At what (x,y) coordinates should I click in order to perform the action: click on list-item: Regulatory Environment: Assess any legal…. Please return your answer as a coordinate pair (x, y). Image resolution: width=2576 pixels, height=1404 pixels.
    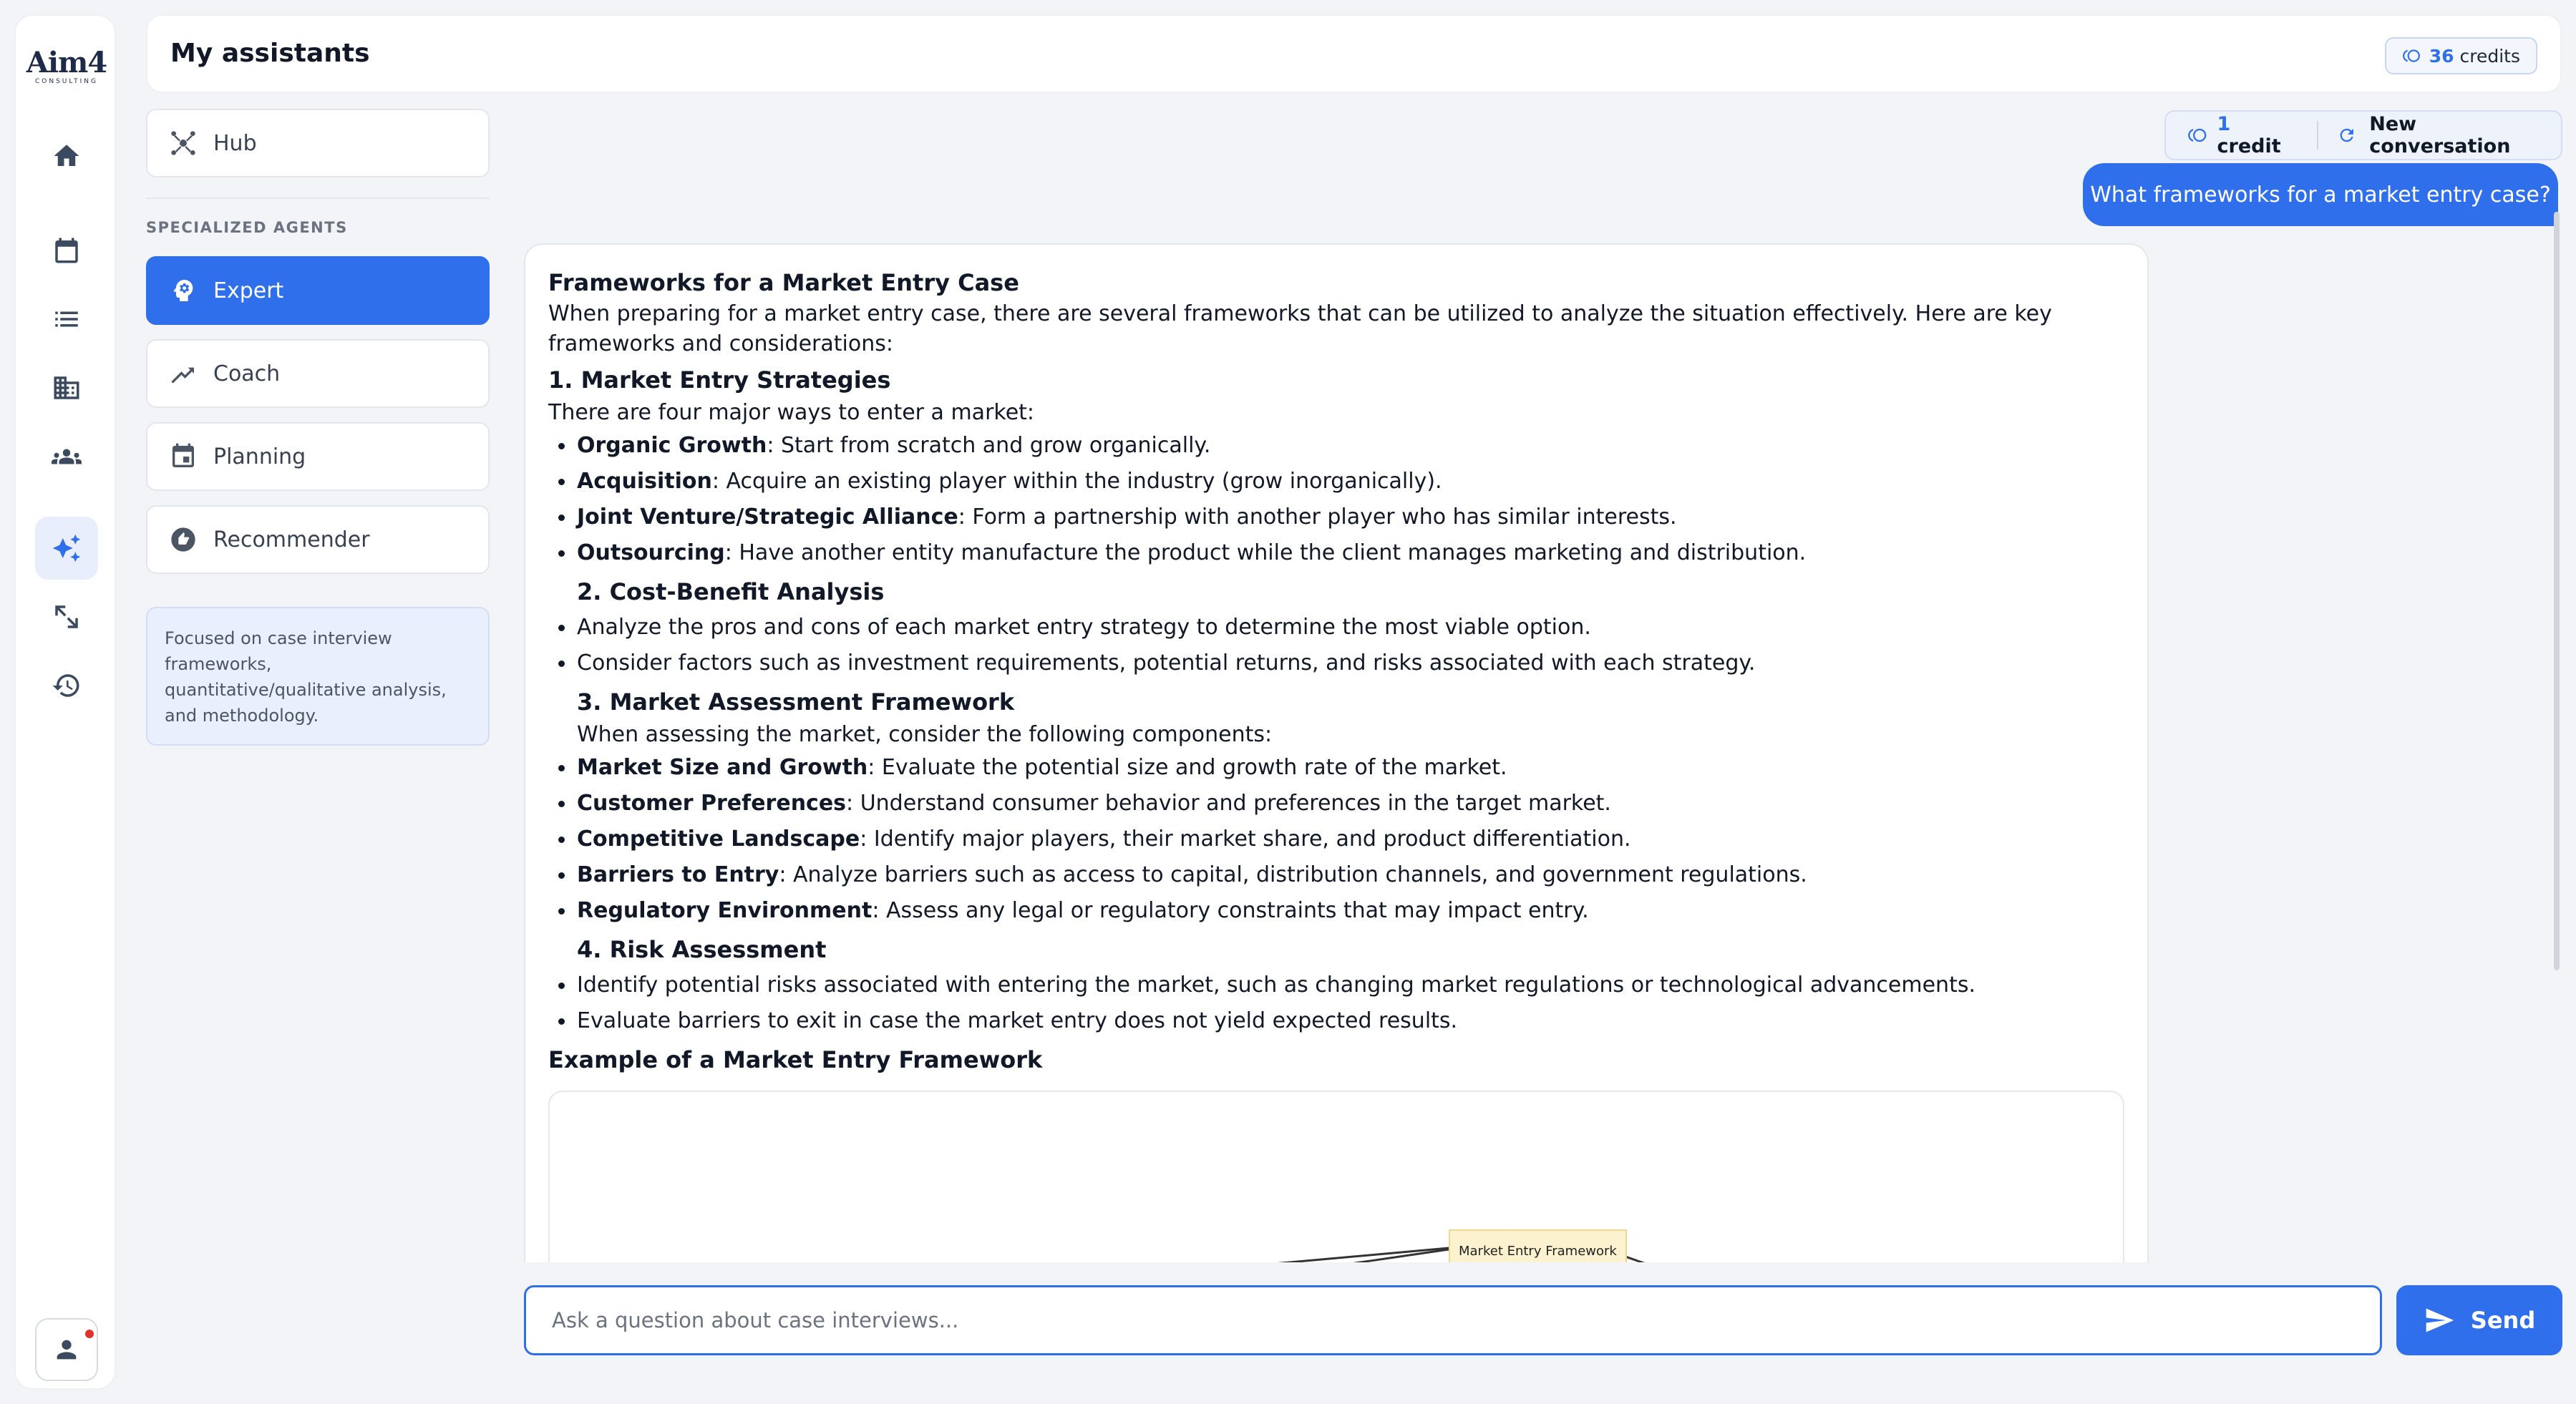
    Looking at the image, I should click on (1336, 911).